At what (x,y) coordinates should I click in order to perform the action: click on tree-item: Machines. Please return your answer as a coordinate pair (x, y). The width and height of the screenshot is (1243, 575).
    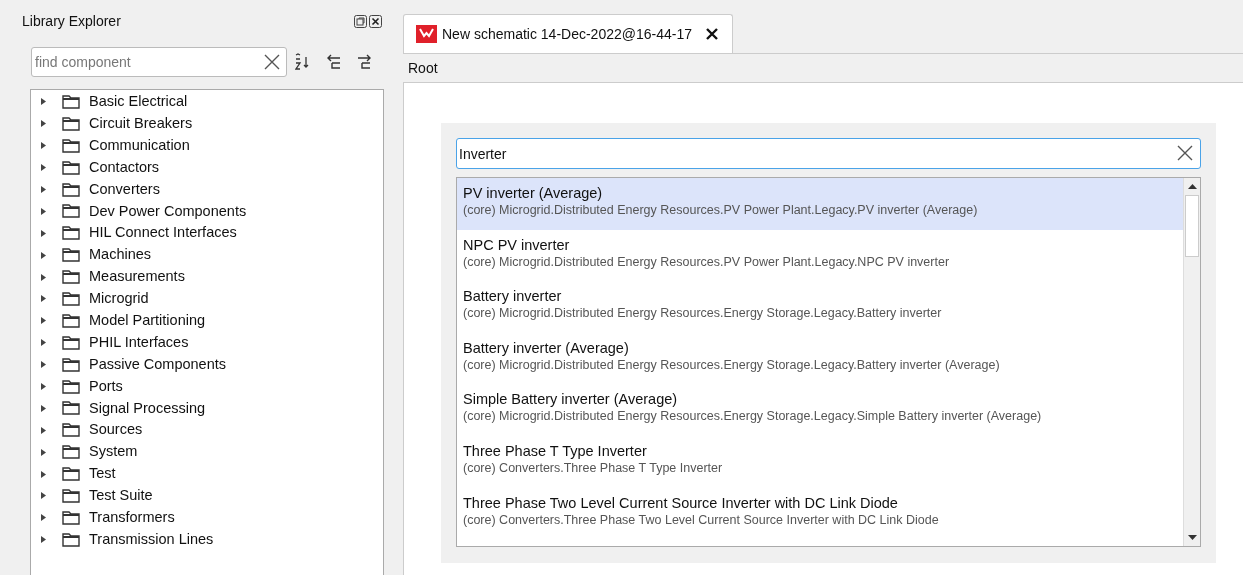
    Looking at the image, I should click on (120, 255).